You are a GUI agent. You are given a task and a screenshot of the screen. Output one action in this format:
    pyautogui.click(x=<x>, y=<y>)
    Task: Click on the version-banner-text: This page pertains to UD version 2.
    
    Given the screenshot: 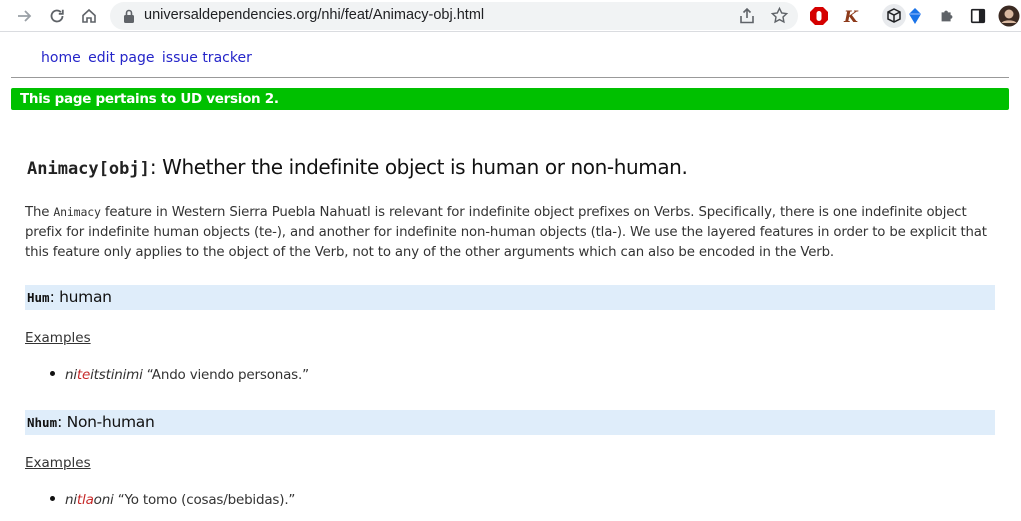 What is the action you would take?
    pyautogui.click(x=149, y=99)
    